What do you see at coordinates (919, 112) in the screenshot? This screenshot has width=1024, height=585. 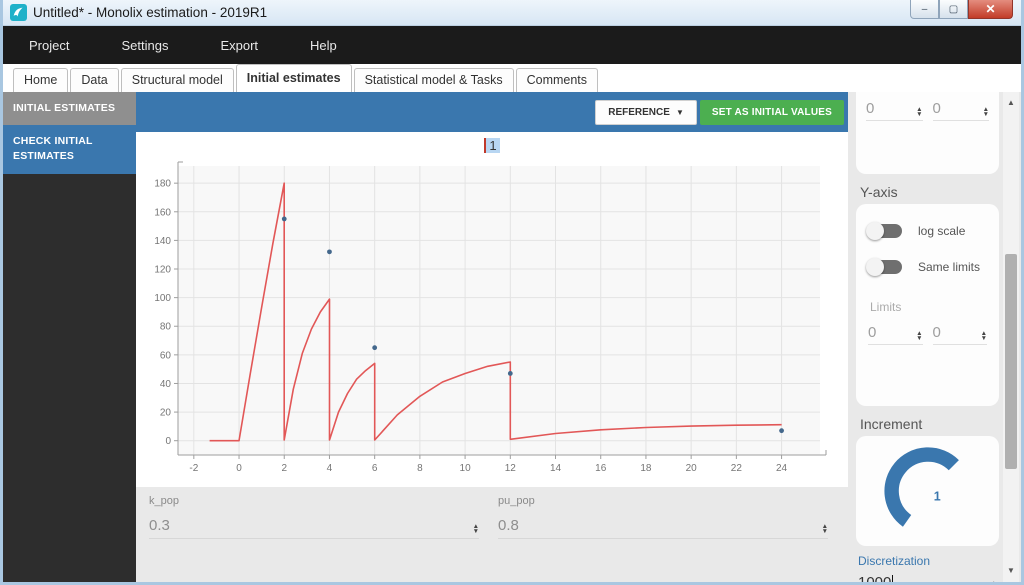 I see `x-limit-min-stepper: ▲ ▼` at bounding box center [919, 112].